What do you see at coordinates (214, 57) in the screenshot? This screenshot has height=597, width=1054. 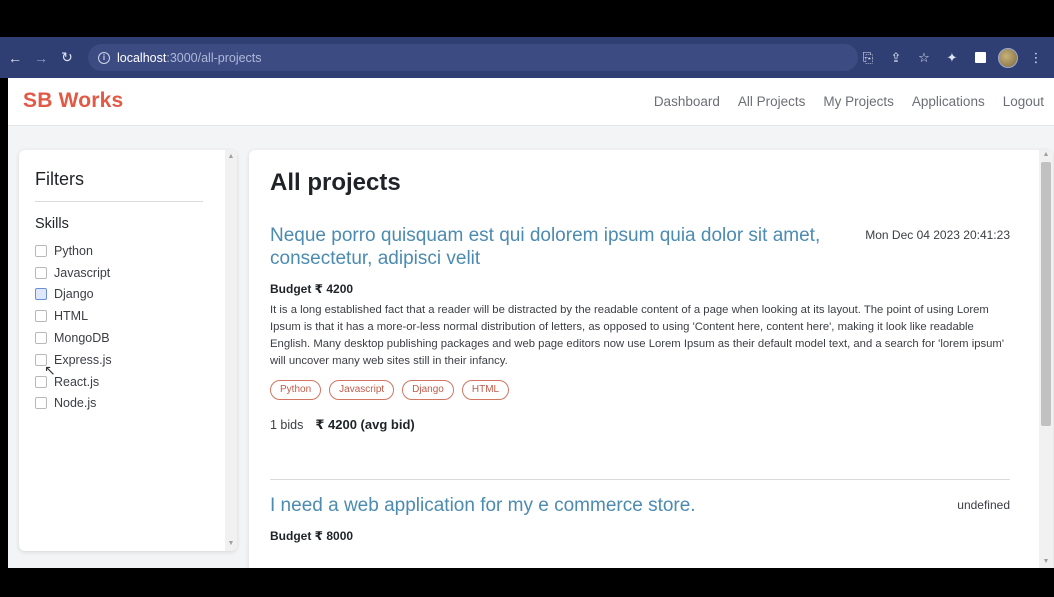 I see `url-path: :3000/all-projects` at bounding box center [214, 57].